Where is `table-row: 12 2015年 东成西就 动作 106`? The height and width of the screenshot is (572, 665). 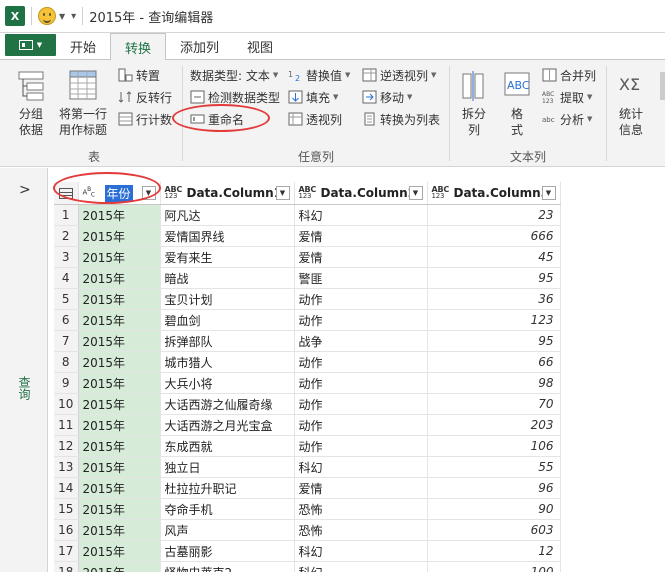 table-row: 12 2015年 东成西就 动作 106 is located at coordinates (307, 446).